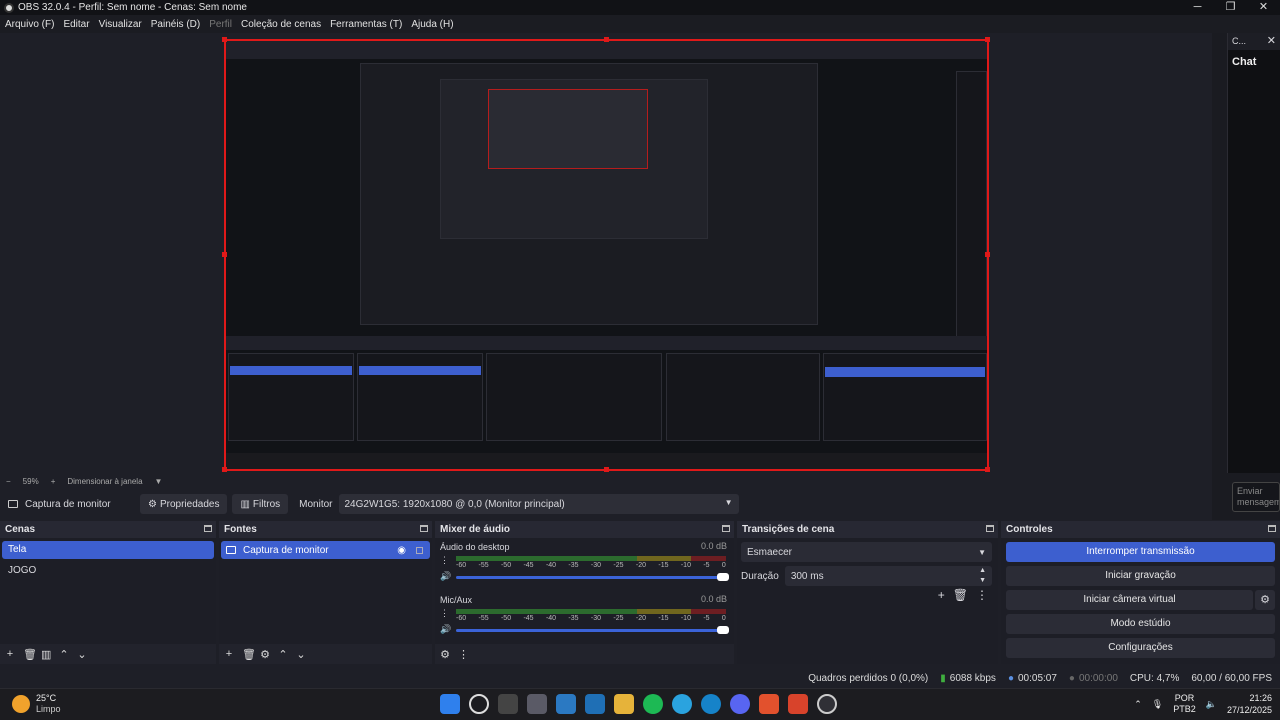  Describe the element at coordinates (1140, 576) in the screenshot. I see `start-recording-button: Iniciar gravação` at that location.